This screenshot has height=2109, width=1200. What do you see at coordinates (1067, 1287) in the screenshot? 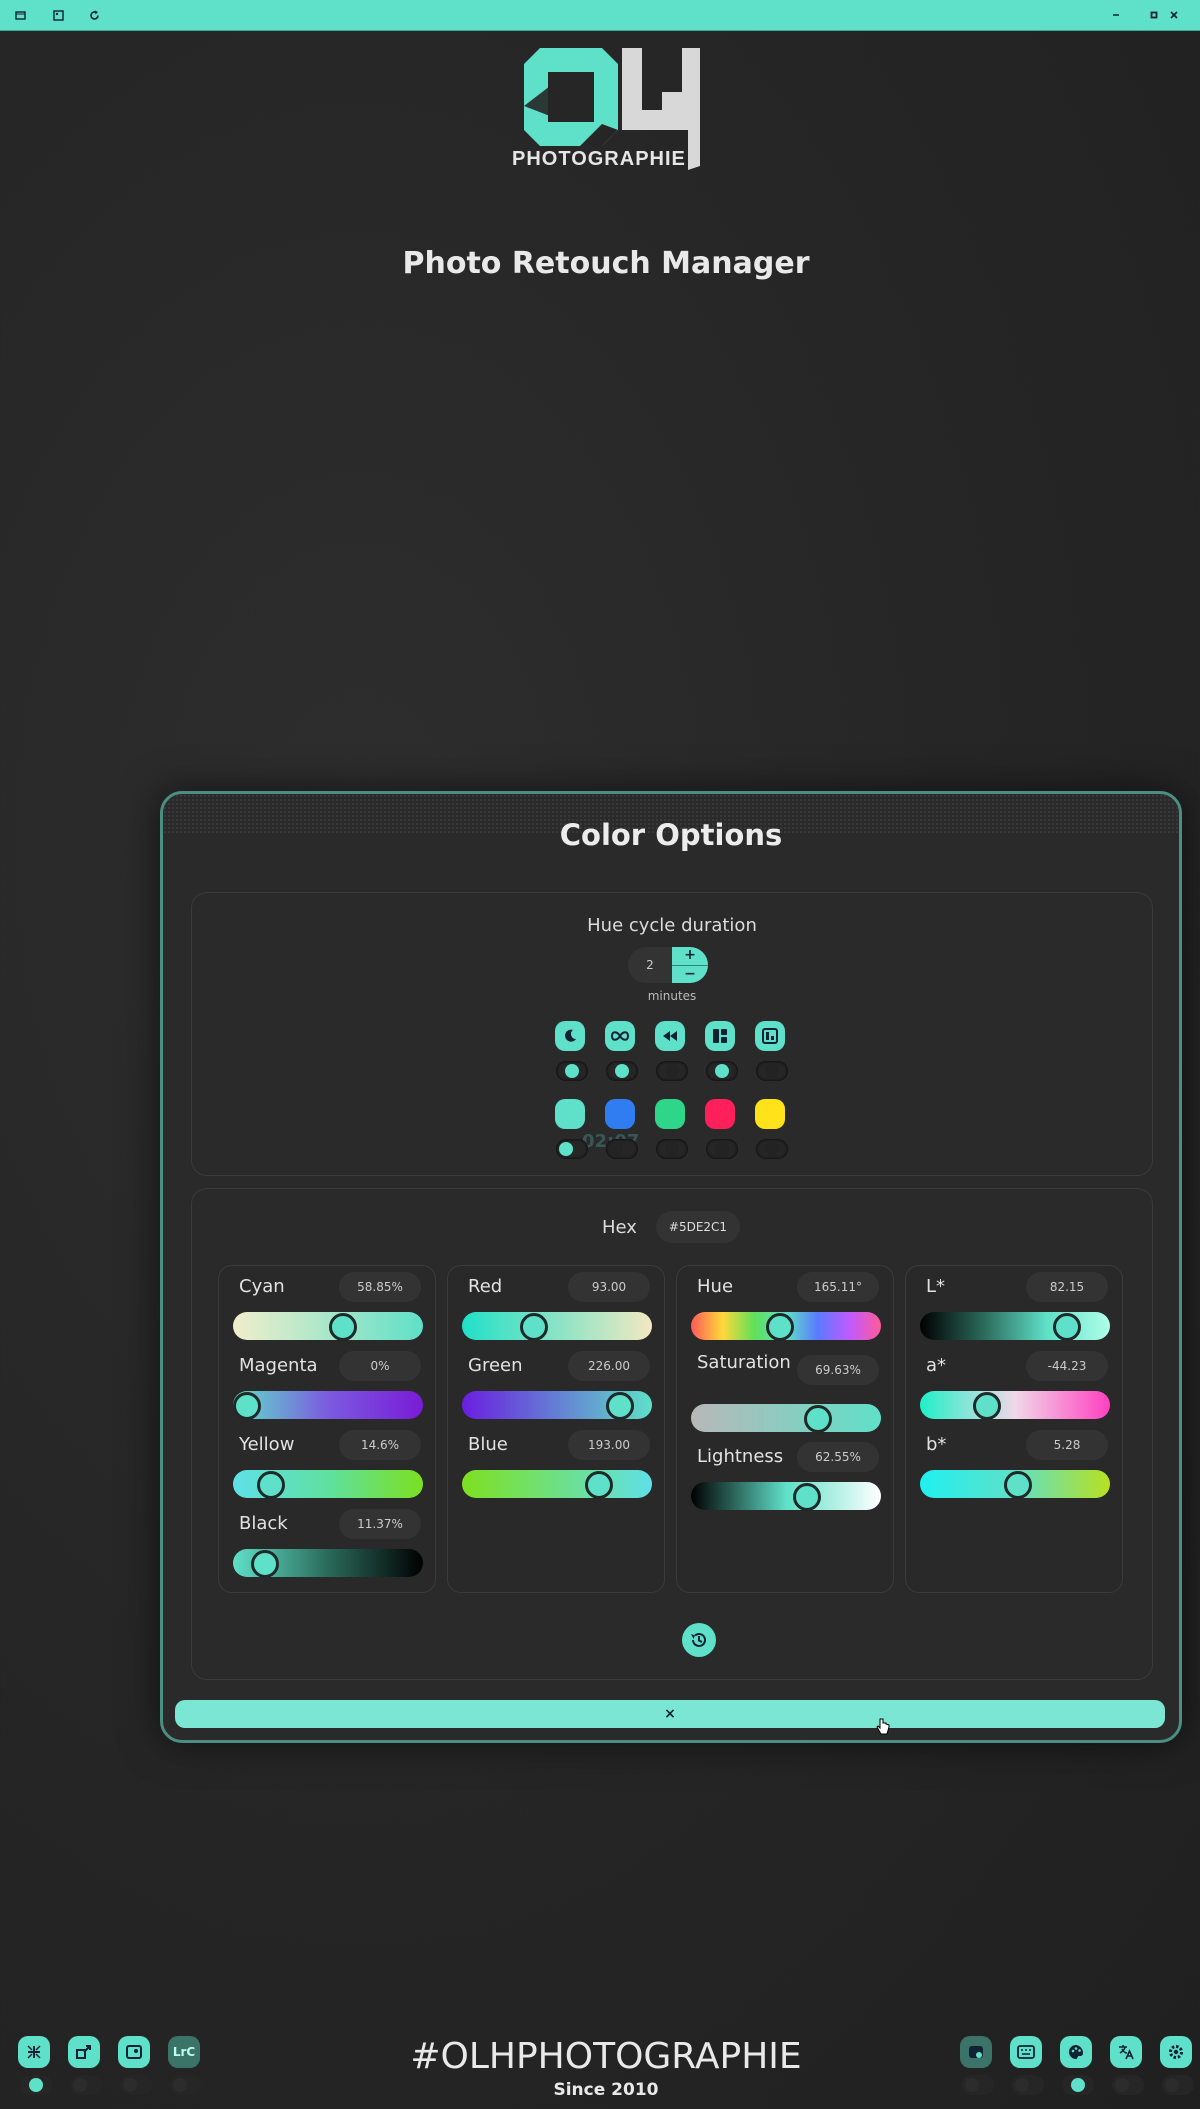
I see `l-star-value: 82.15` at bounding box center [1067, 1287].